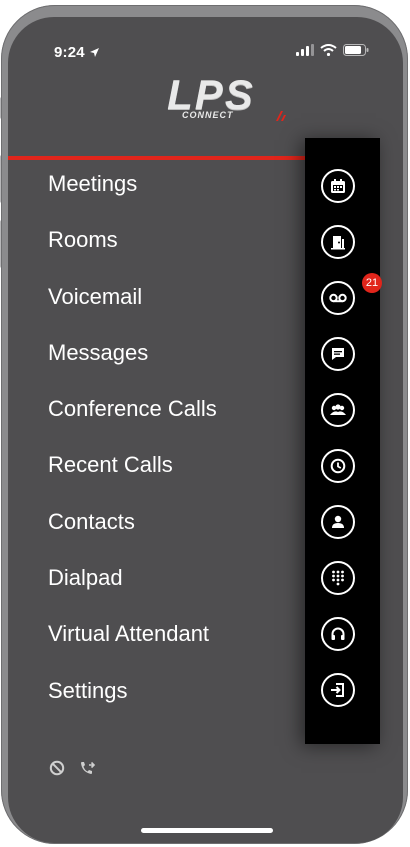 Image resolution: width=410 pixels, height=847 pixels. I want to click on conference-icon, so click(338, 409).